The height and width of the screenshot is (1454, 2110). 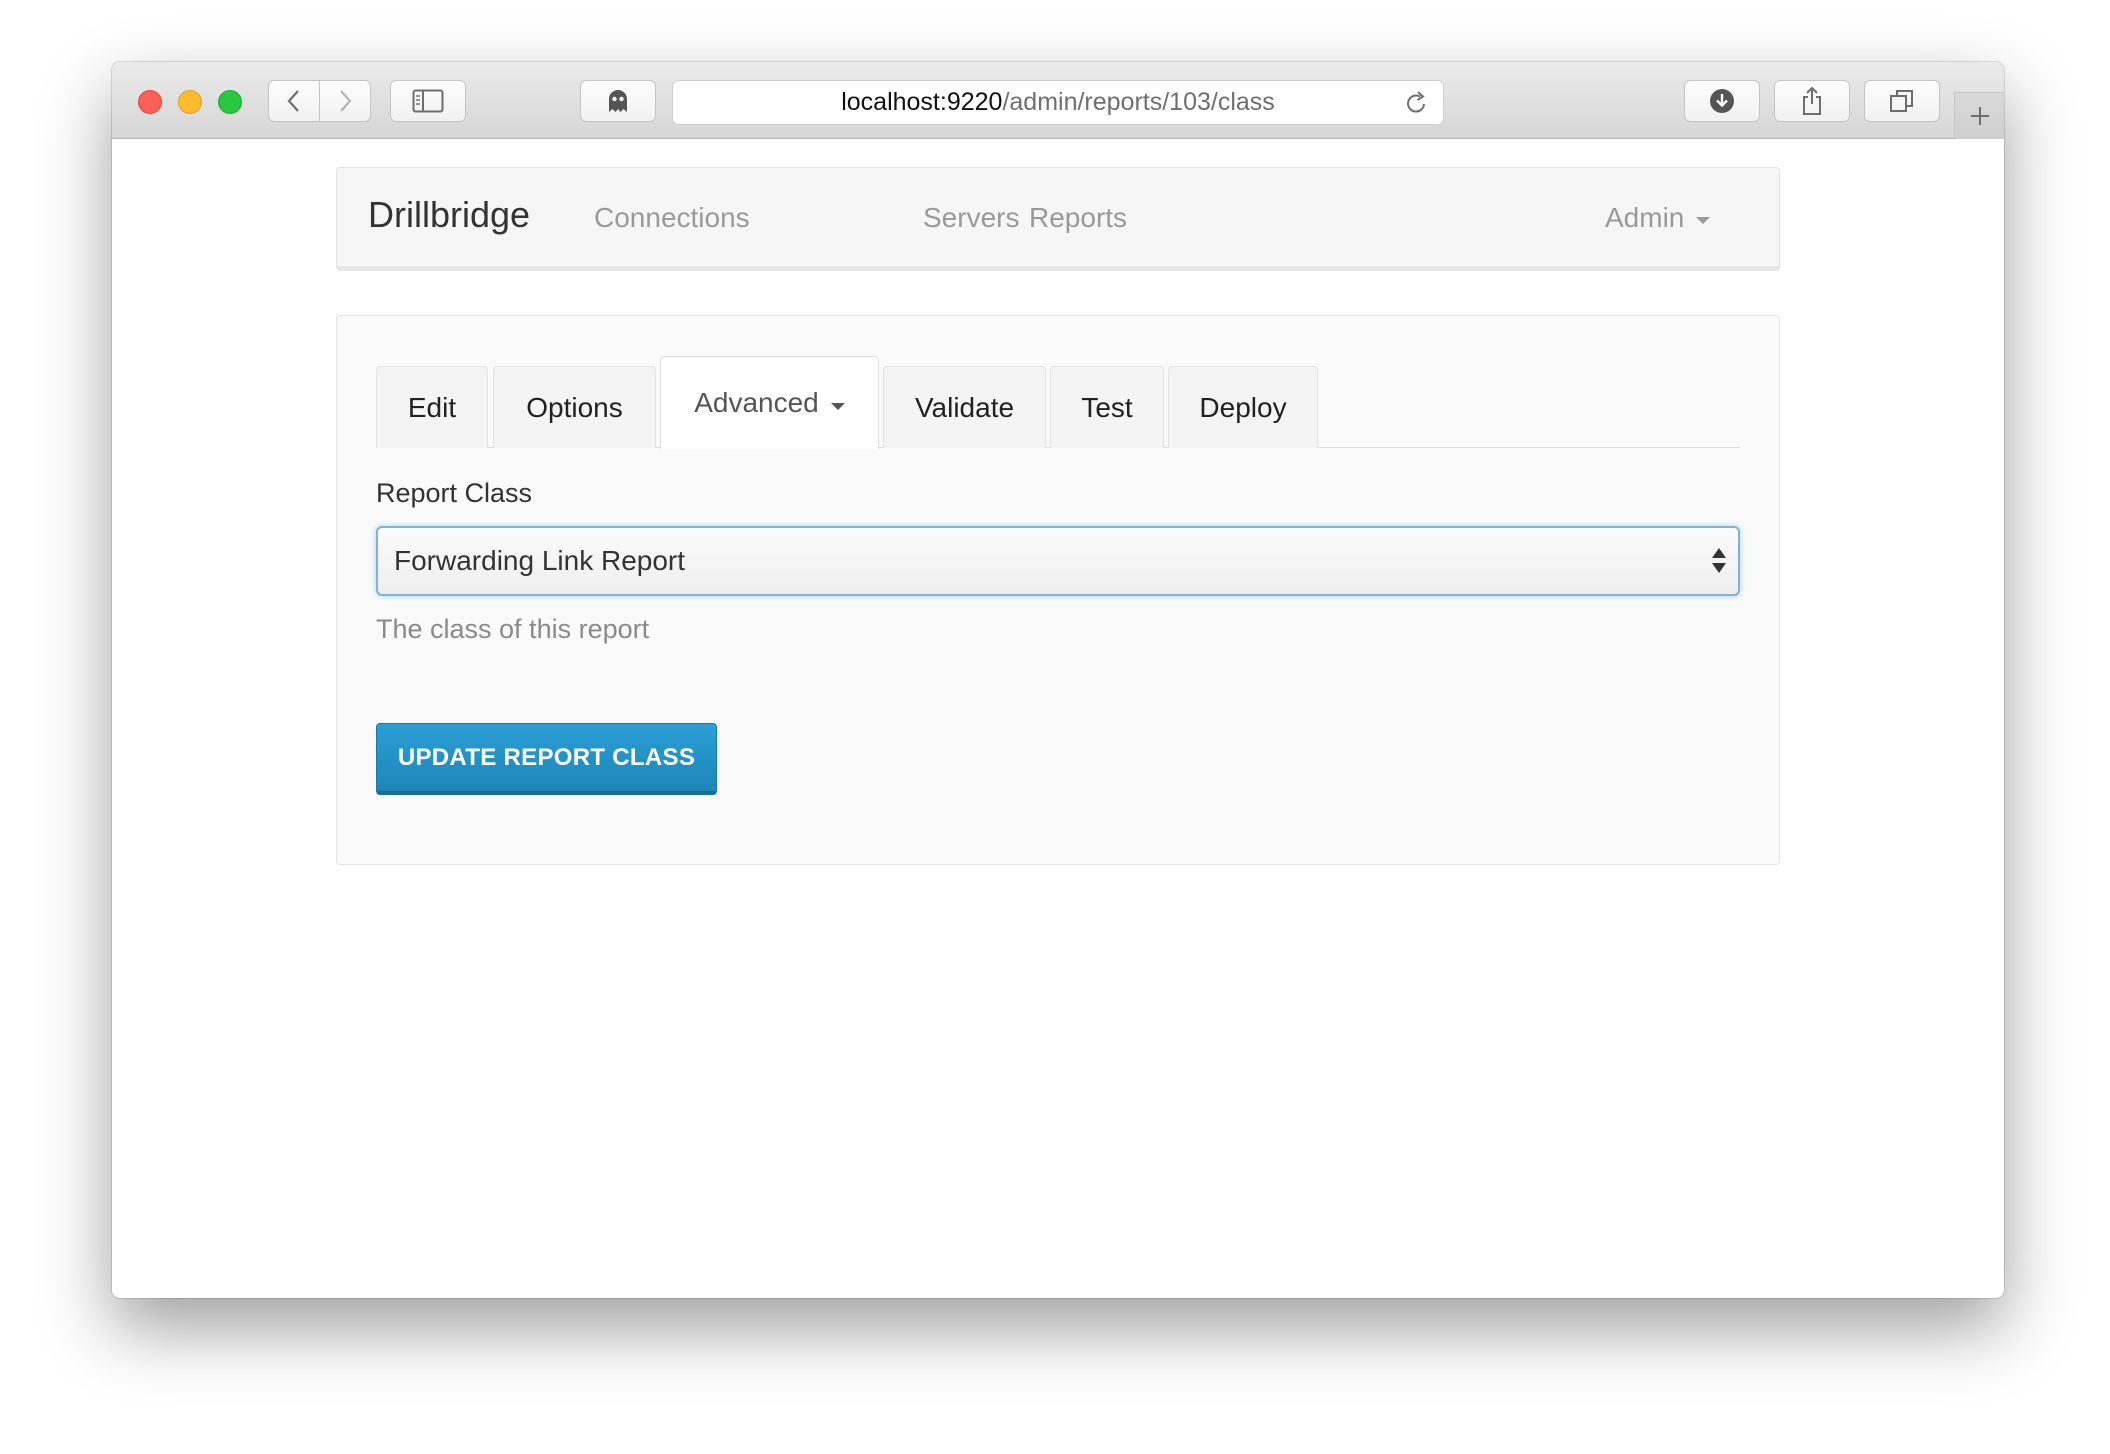 I want to click on tab-validate: Validate, so click(x=964, y=407).